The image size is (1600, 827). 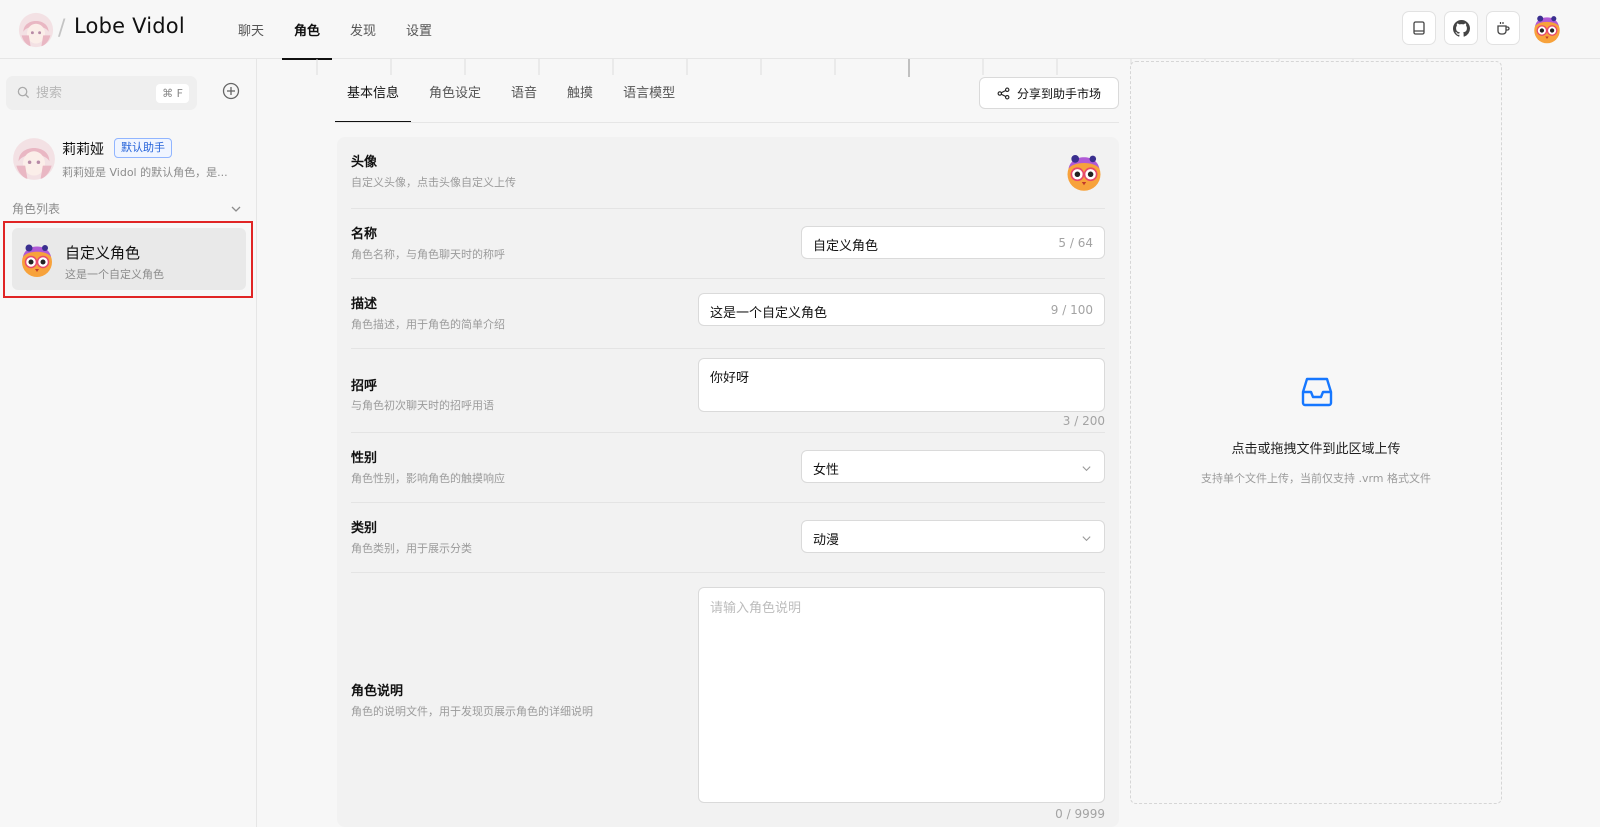 I want to click on tab-language-model: 语言模型, so click(x=649, y=91).